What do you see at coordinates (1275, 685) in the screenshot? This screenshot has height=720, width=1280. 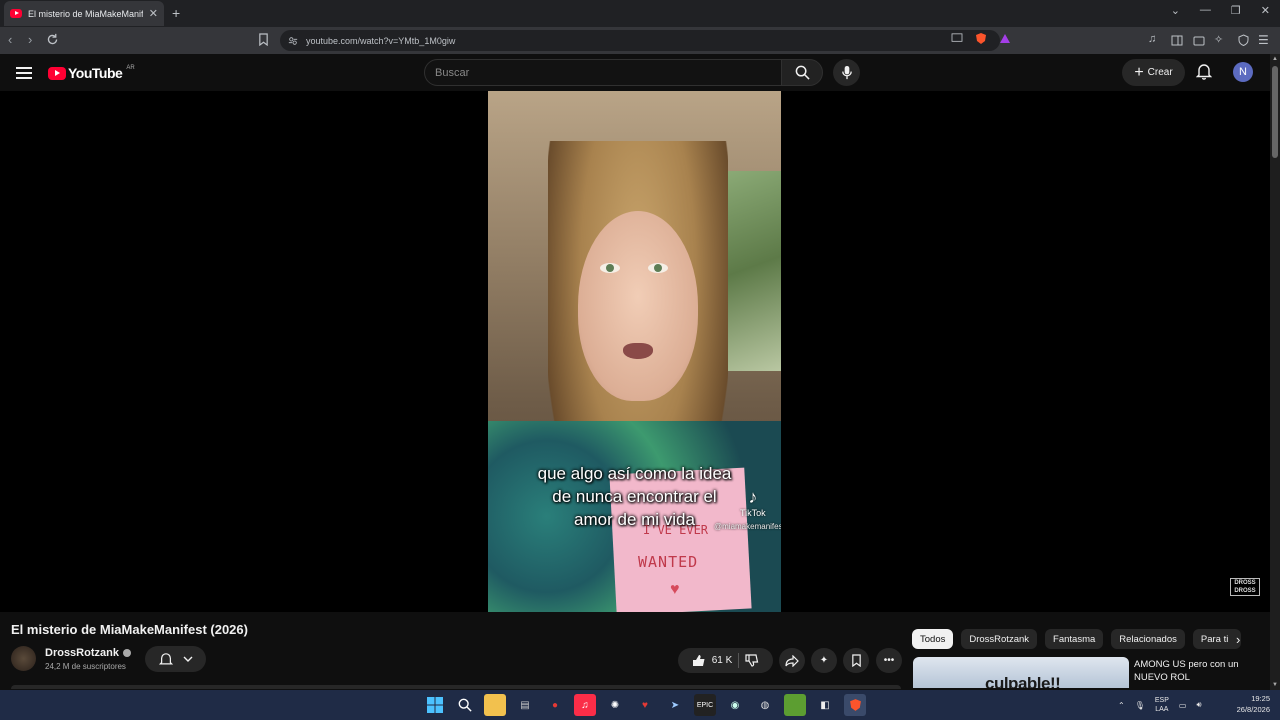 I see `scroll-down-icon: ▼` at bounding box center [1275, 685].